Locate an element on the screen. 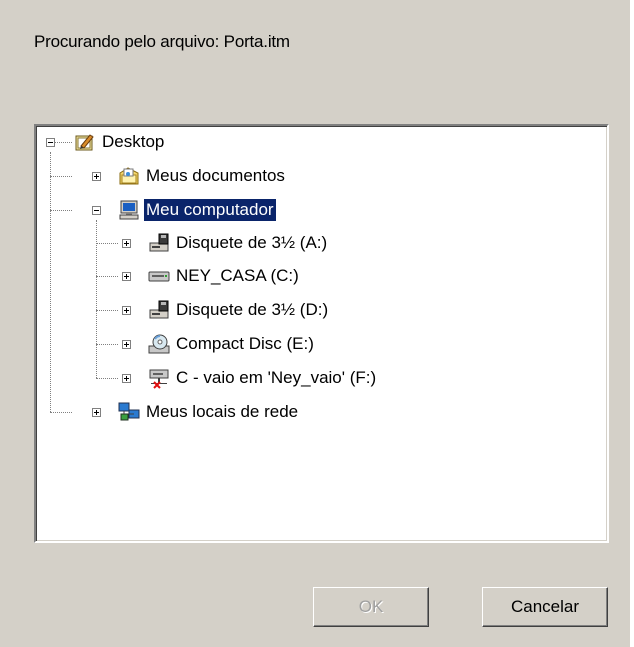 The height and width of the screenshot is (647, 634). expand-network-drive-f-button is located at coordinates (126, 378).